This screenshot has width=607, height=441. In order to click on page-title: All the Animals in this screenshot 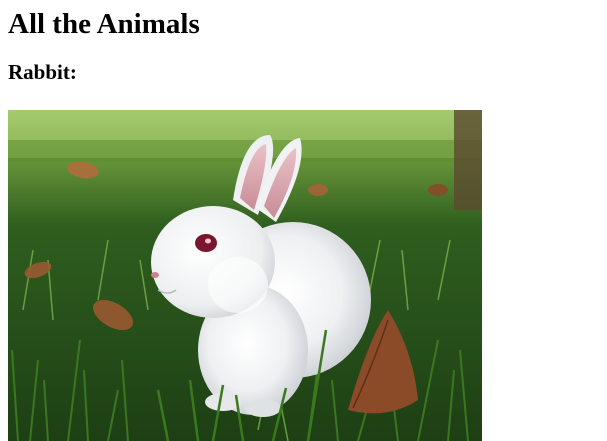, I will do `click(104, 24)`.